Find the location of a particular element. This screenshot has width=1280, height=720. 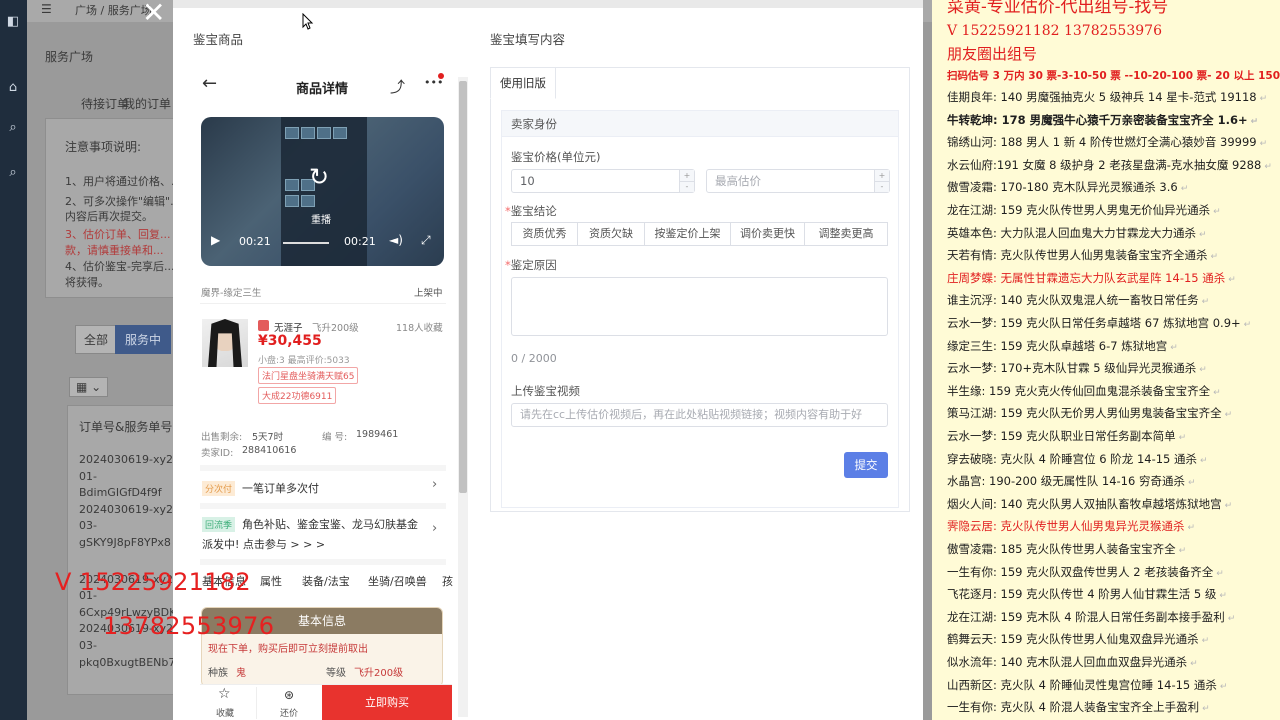

notice-line: 内容后再次提交。 is located at coordinates (109, 216).